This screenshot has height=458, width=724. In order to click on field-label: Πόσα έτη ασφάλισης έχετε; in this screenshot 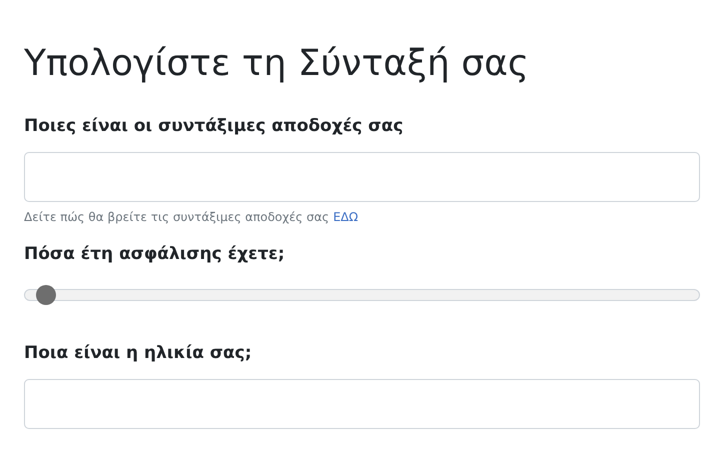, I will do `click(154, 254)`.